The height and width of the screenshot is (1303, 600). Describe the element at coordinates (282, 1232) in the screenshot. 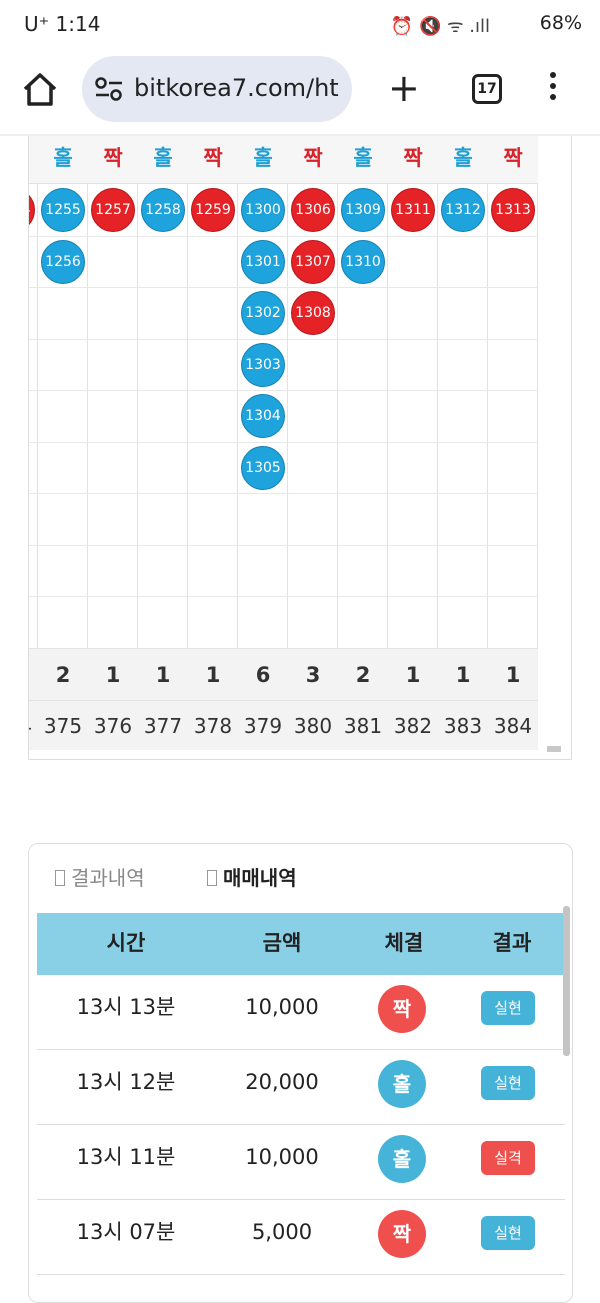

I see `row-amount: 5,000` at that location.